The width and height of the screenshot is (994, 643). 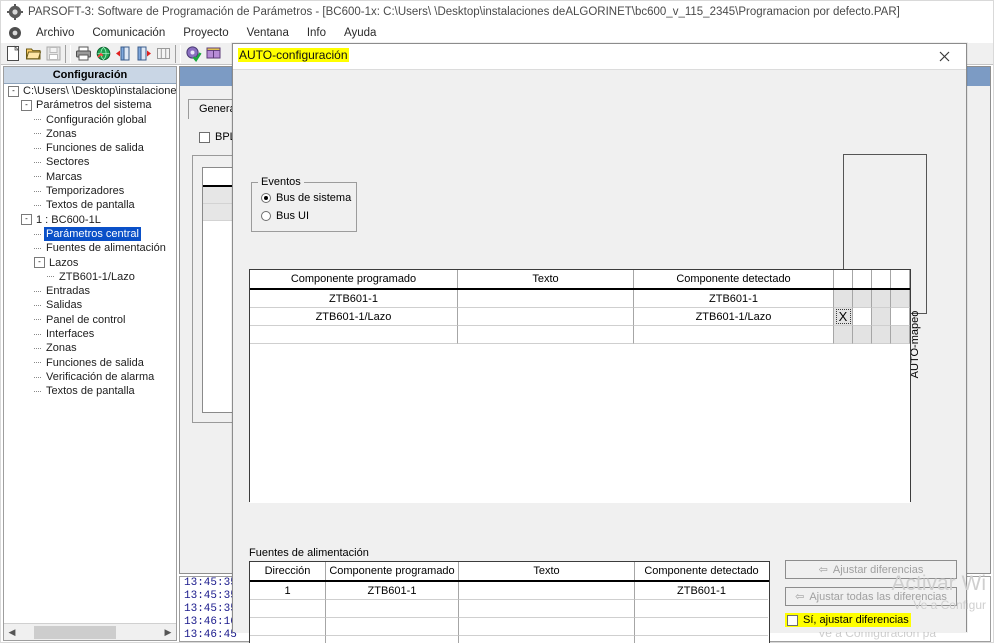 I want to click on tree-item-5: Sectores, so click(x=90, y=162).